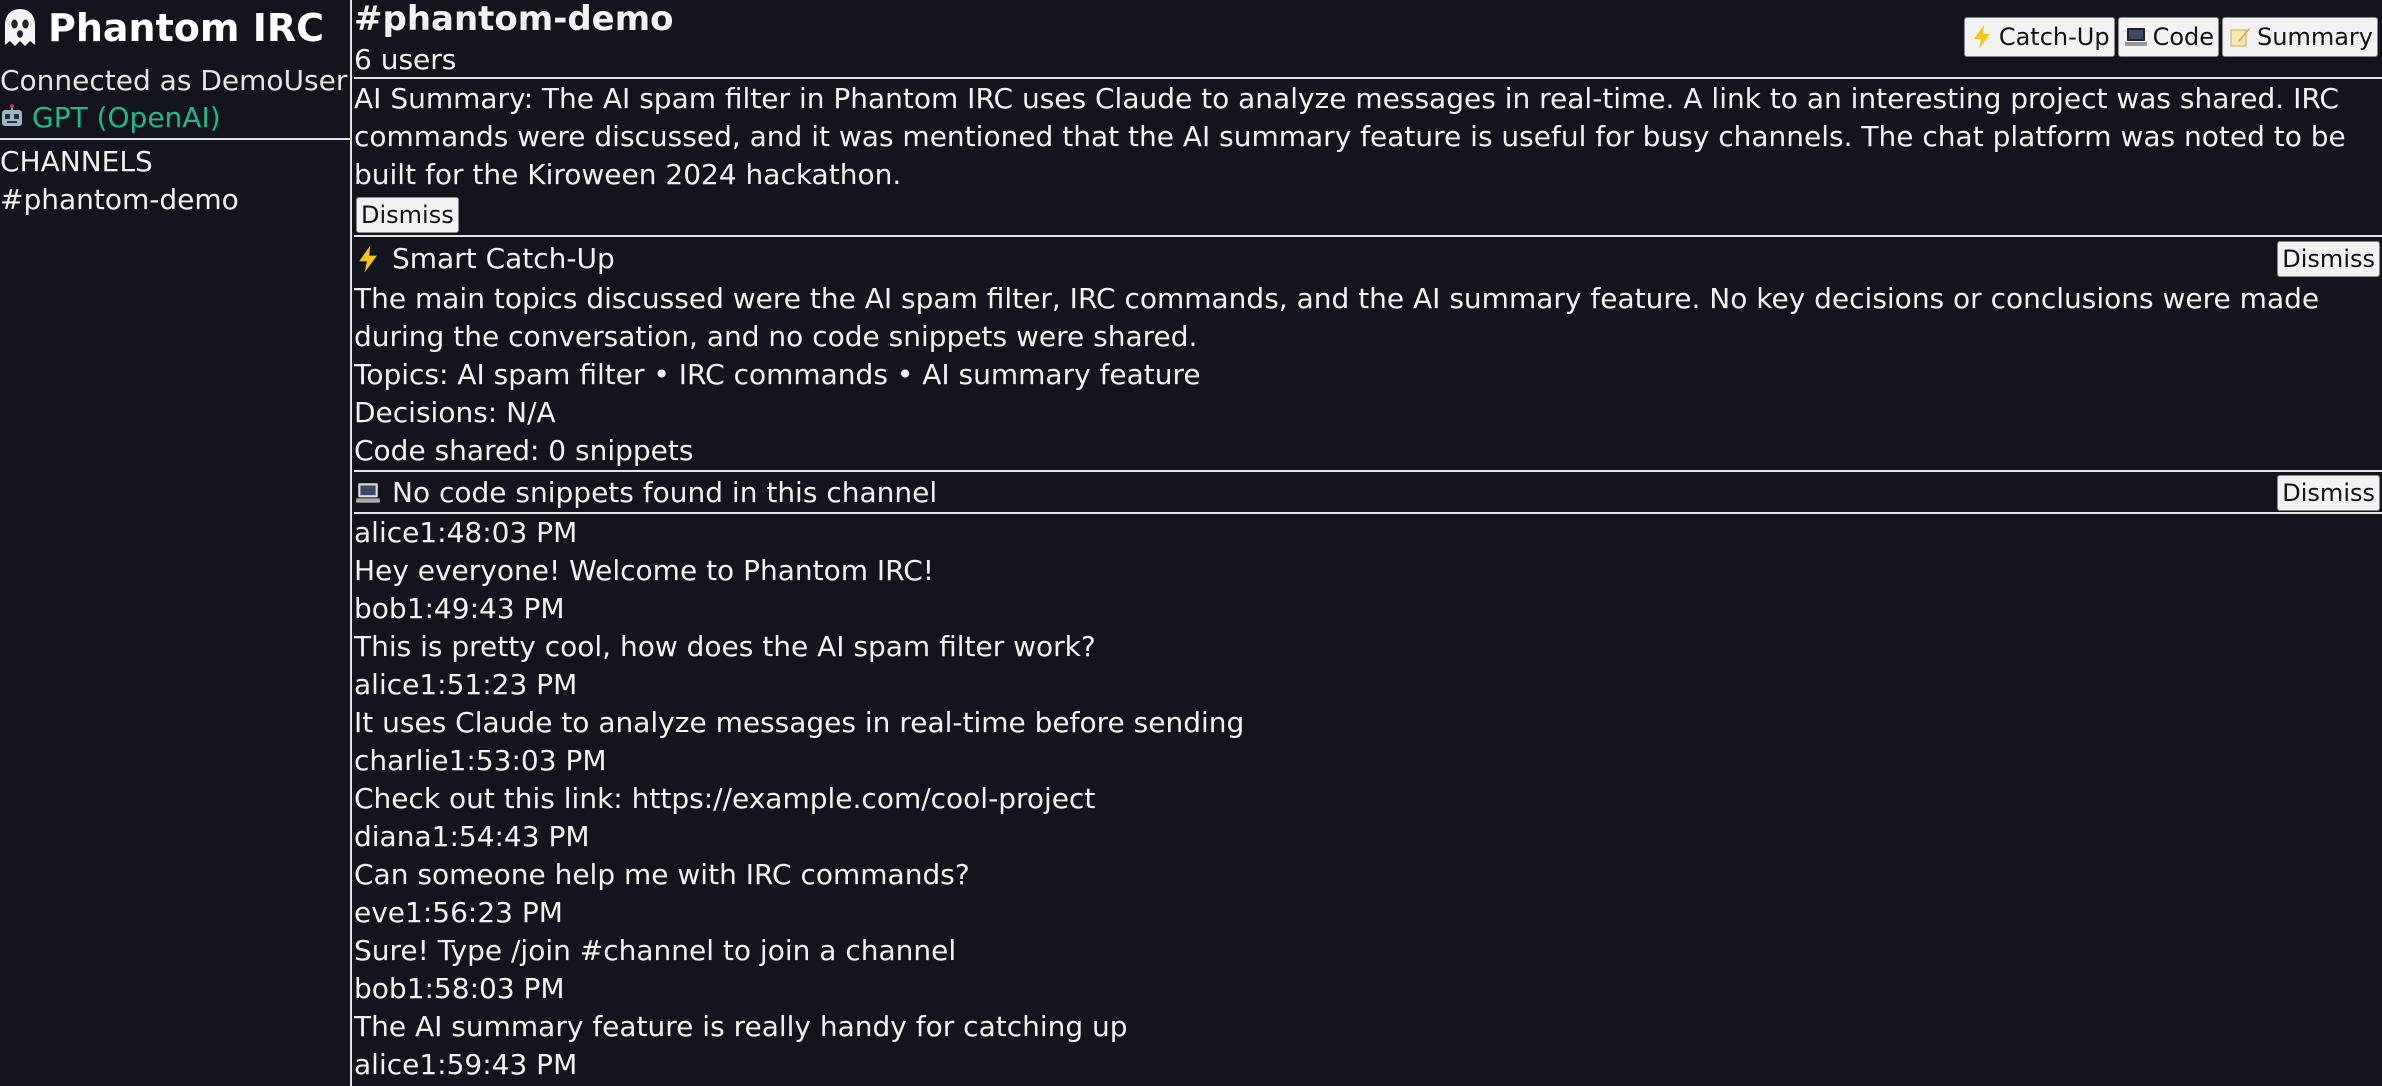 The width and height of the screenshot is (2382, 1086). I want to click on channel-title: #phantom-demo, so click(514, 19).